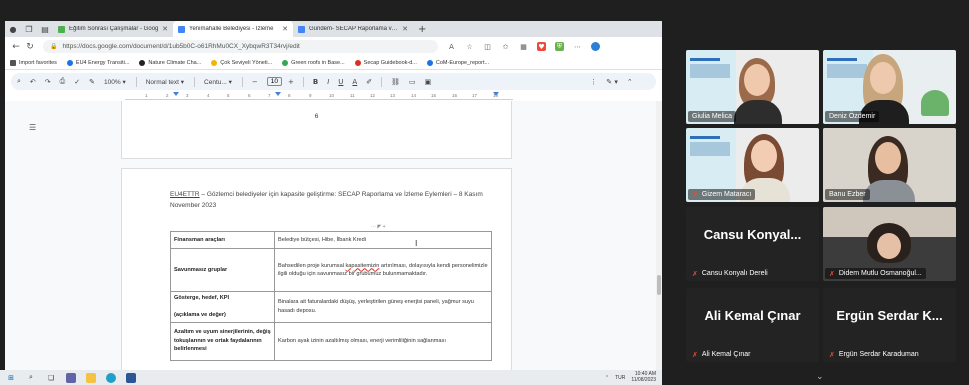 The height and width of the screenshot is (385, 969). Describe the element at coordinates (643, 377) in the screenshot. I see `clock: 10:40 AM 11/08/2023` at that location.